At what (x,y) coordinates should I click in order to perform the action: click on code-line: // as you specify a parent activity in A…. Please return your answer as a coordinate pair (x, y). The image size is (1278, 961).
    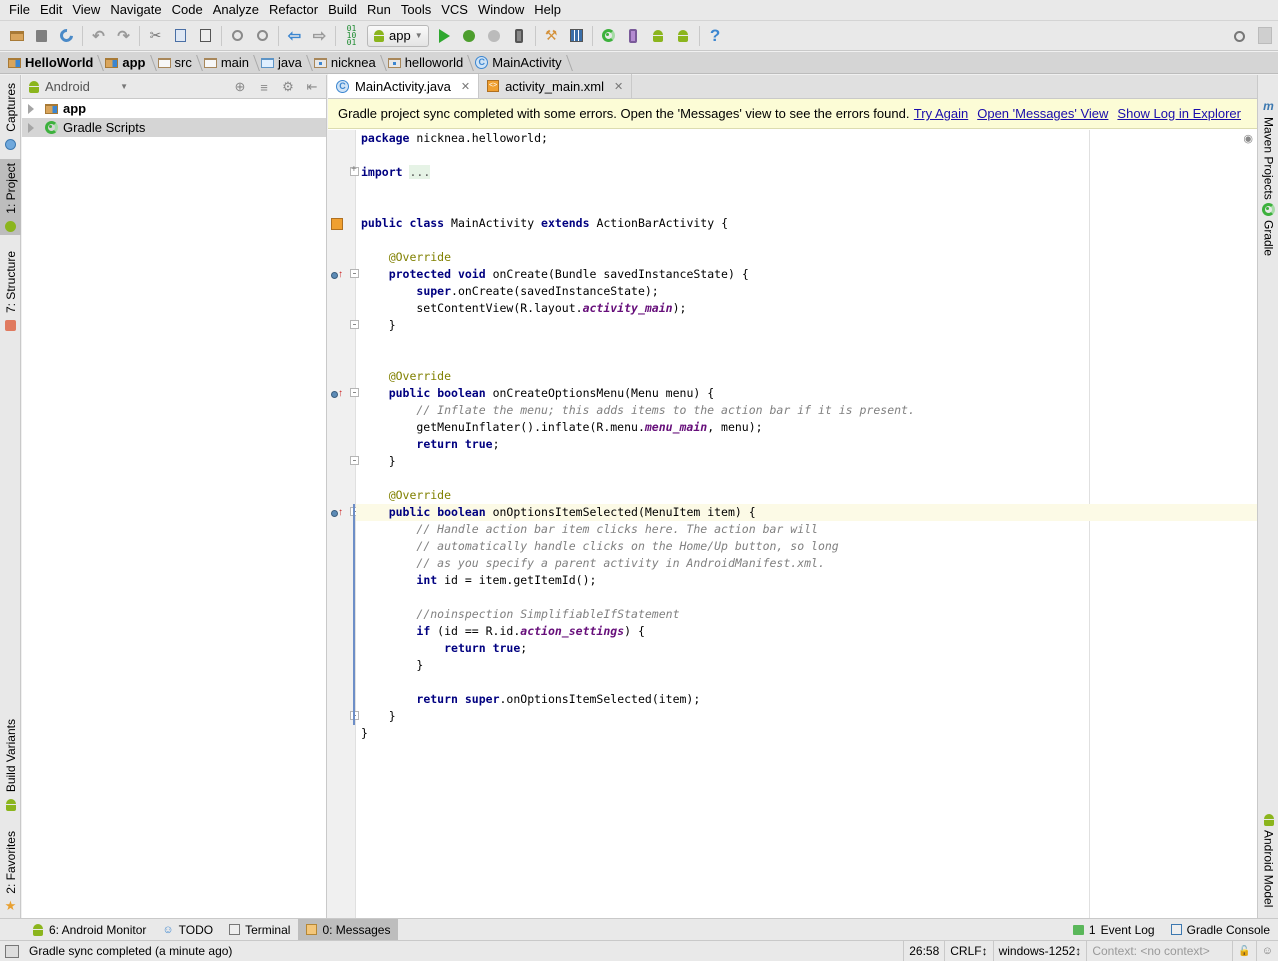
    Looking at the image, I should click on (593, 563).